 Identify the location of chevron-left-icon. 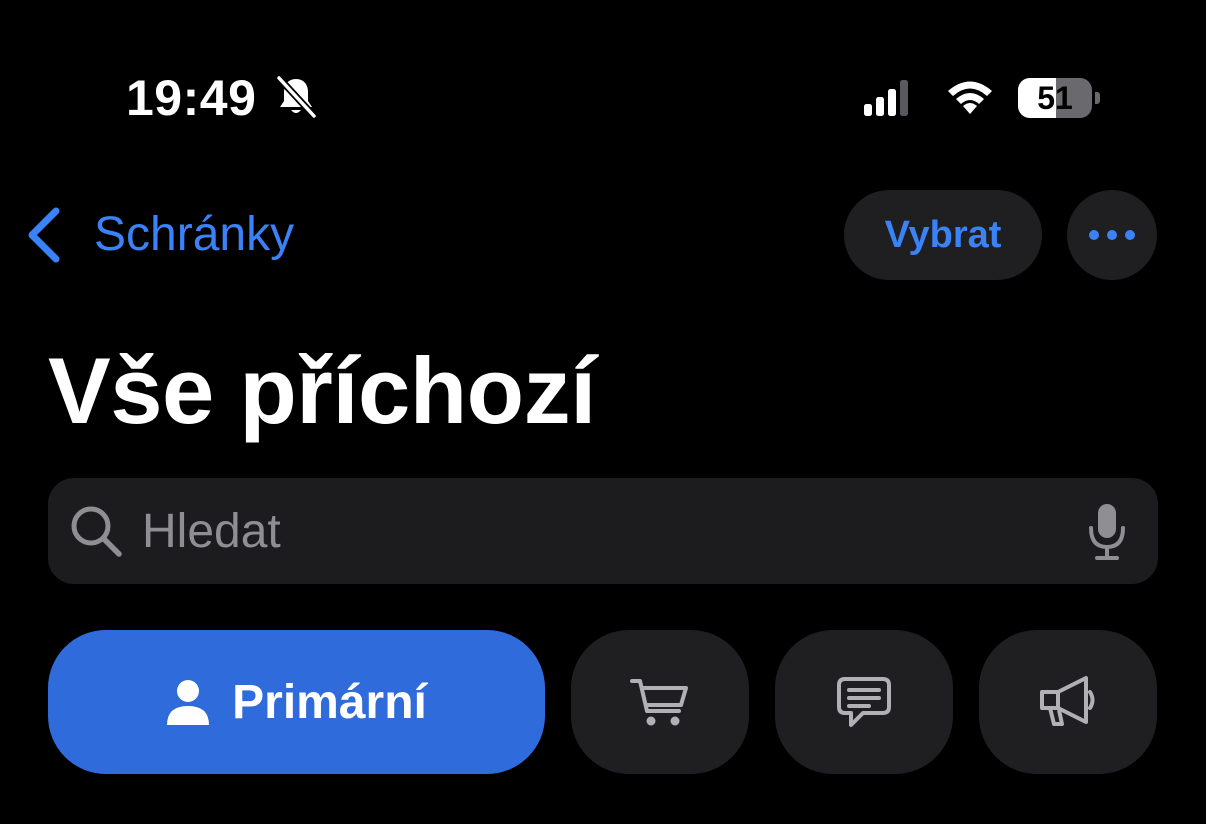
(44, 235).